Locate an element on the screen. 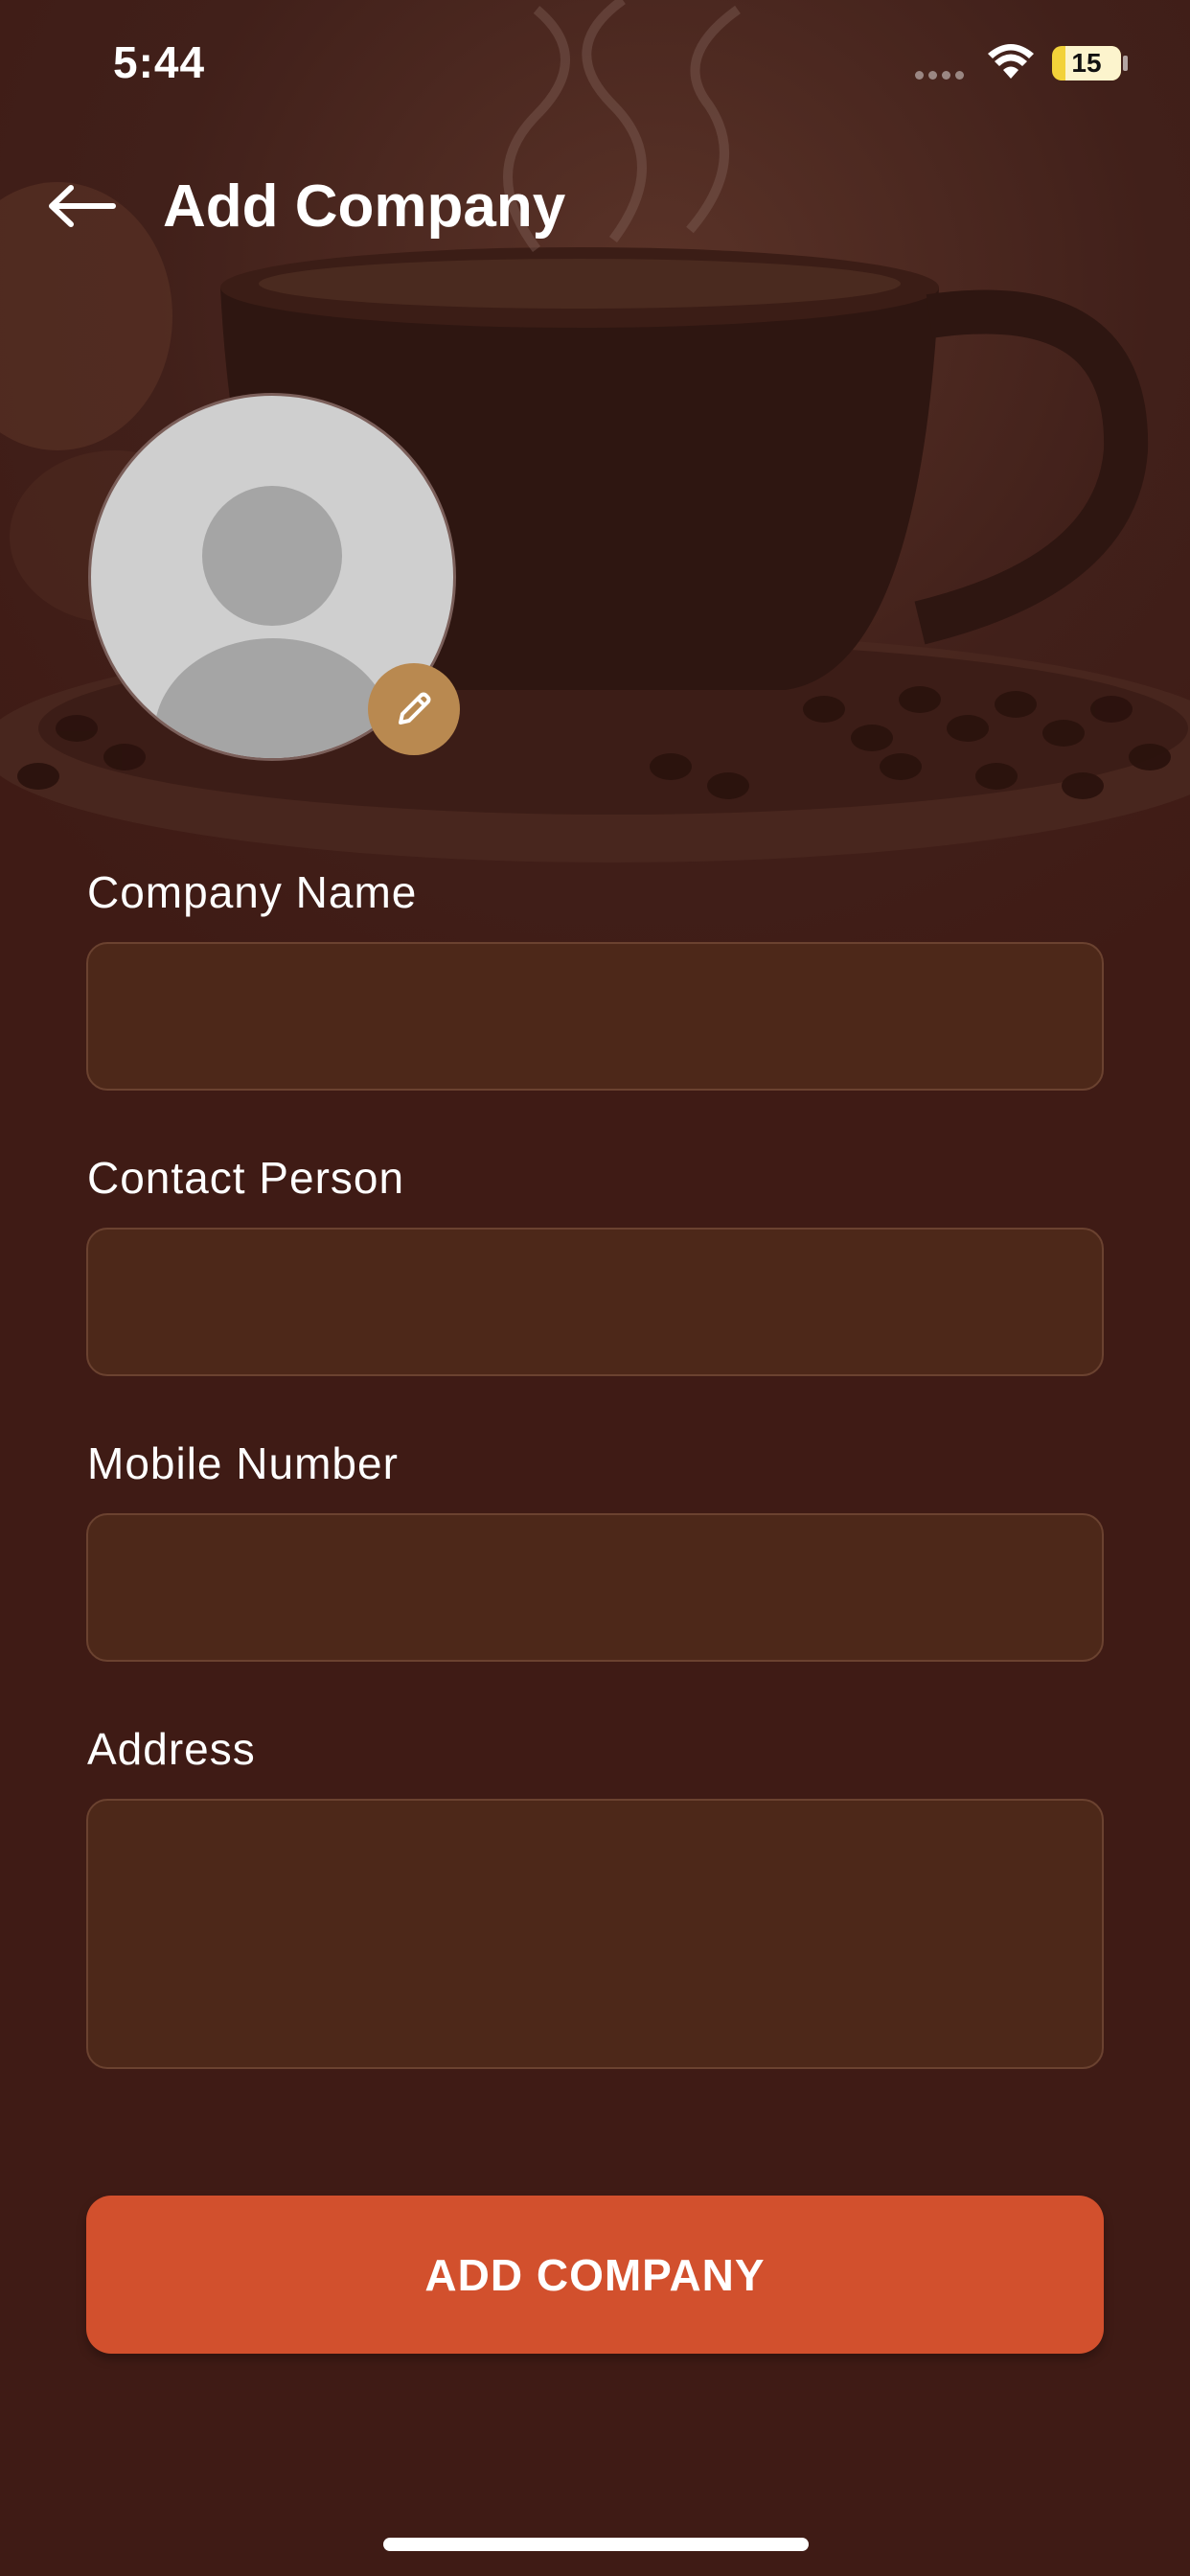 The image size is (1190, 2576). home-indicator is located at coordinates (596, 2544).